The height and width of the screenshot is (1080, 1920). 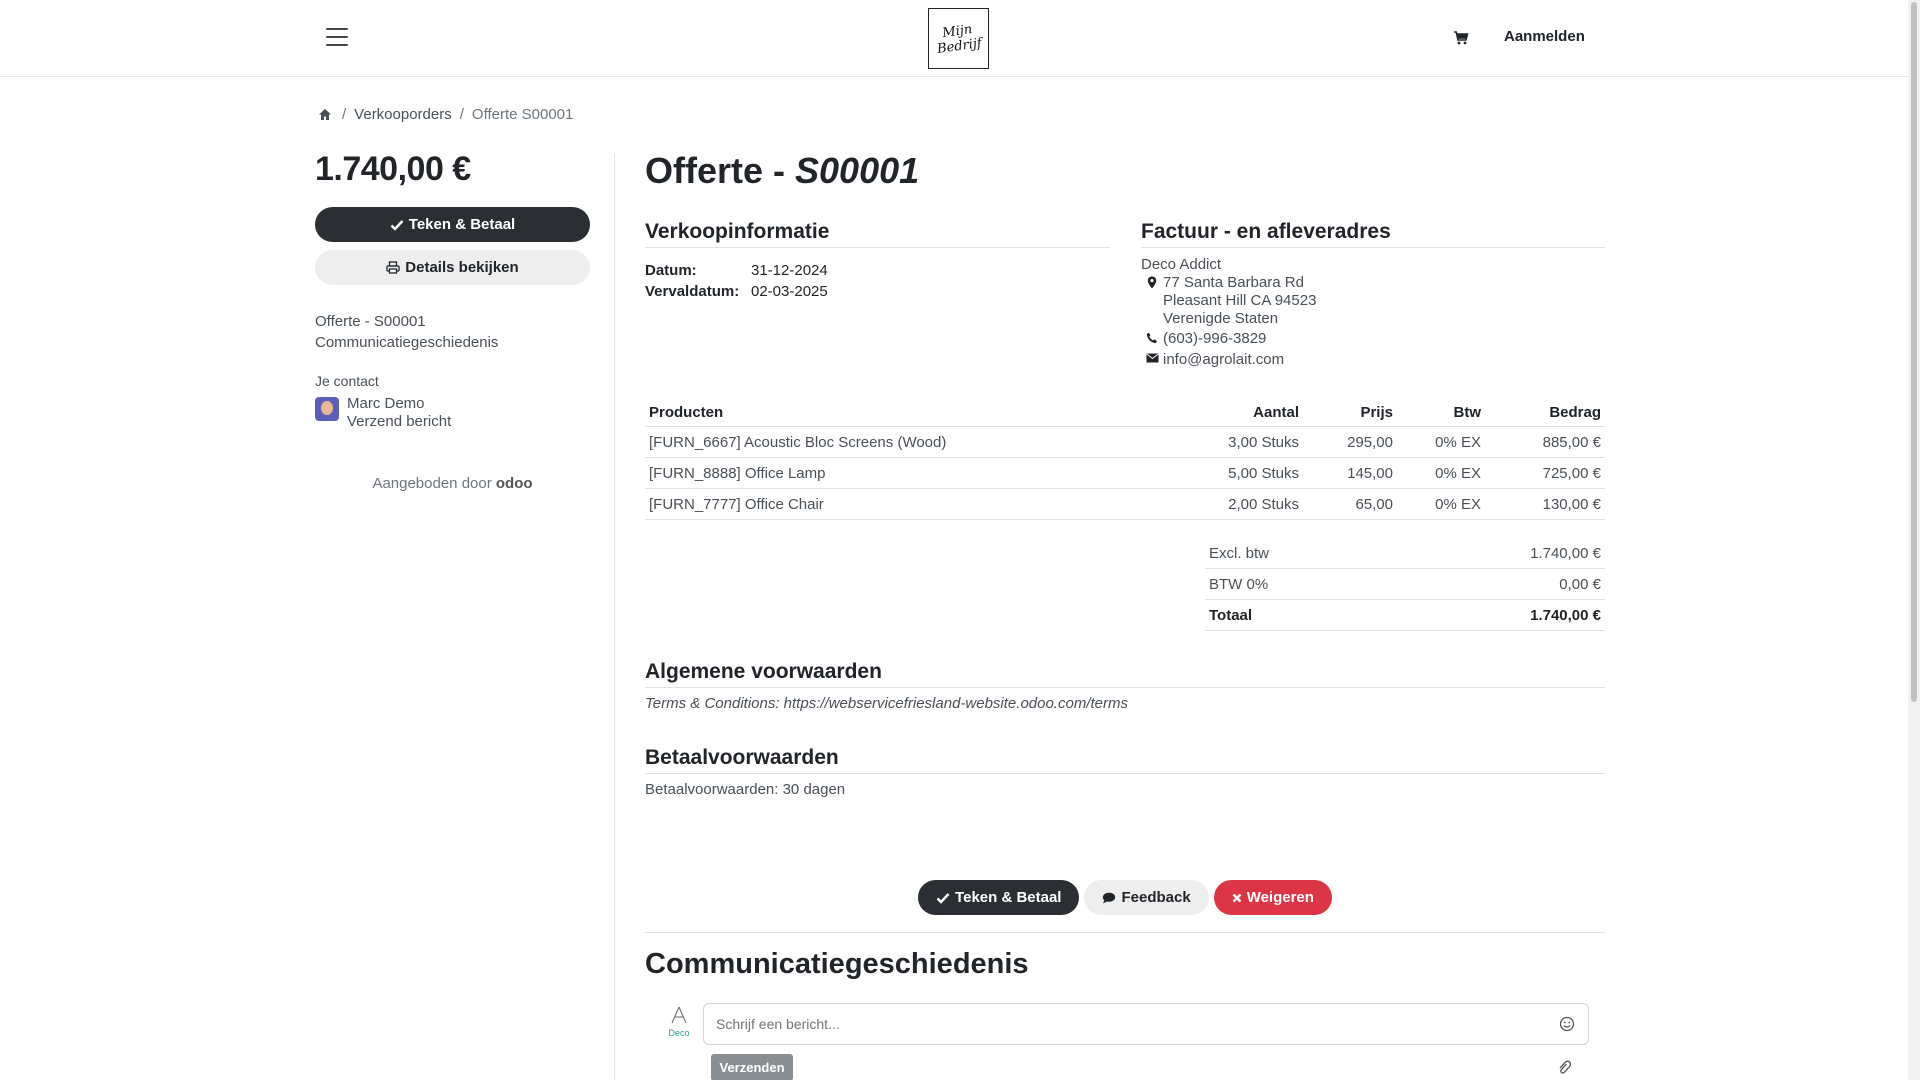 I want to click on sales-info-heading: Verkoopinformatie, so click(x=877, y=234).